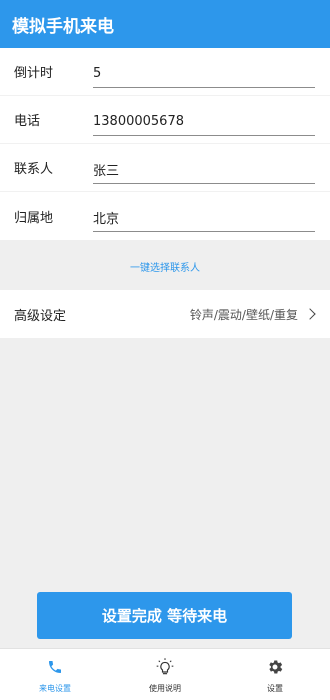  I want to click on phone-input, so click(204, 122).